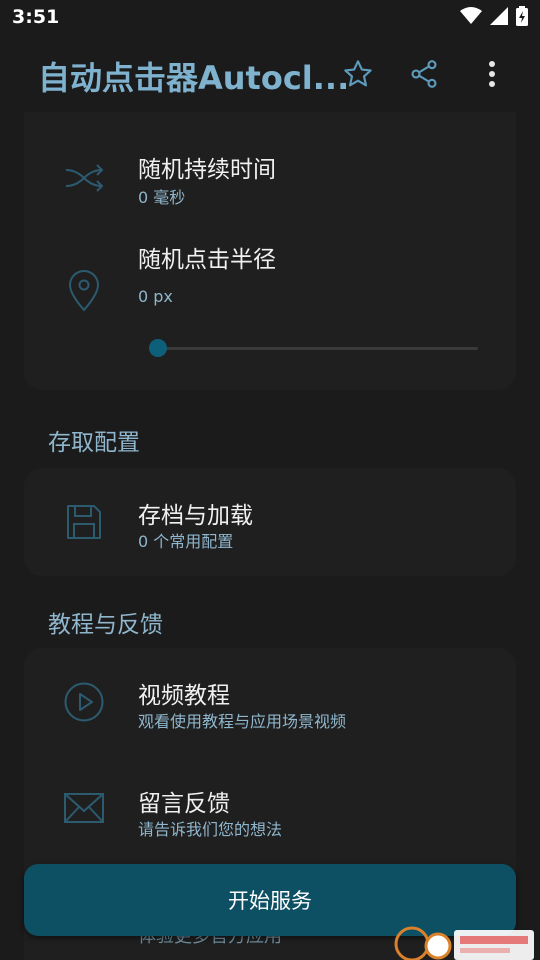  What do you see at coordinates (270, 702) in the screenshot?
I see `video-tutorial-row: 视频教程 观看使用教程与应用场景视频` at bounding box center [270, 702].